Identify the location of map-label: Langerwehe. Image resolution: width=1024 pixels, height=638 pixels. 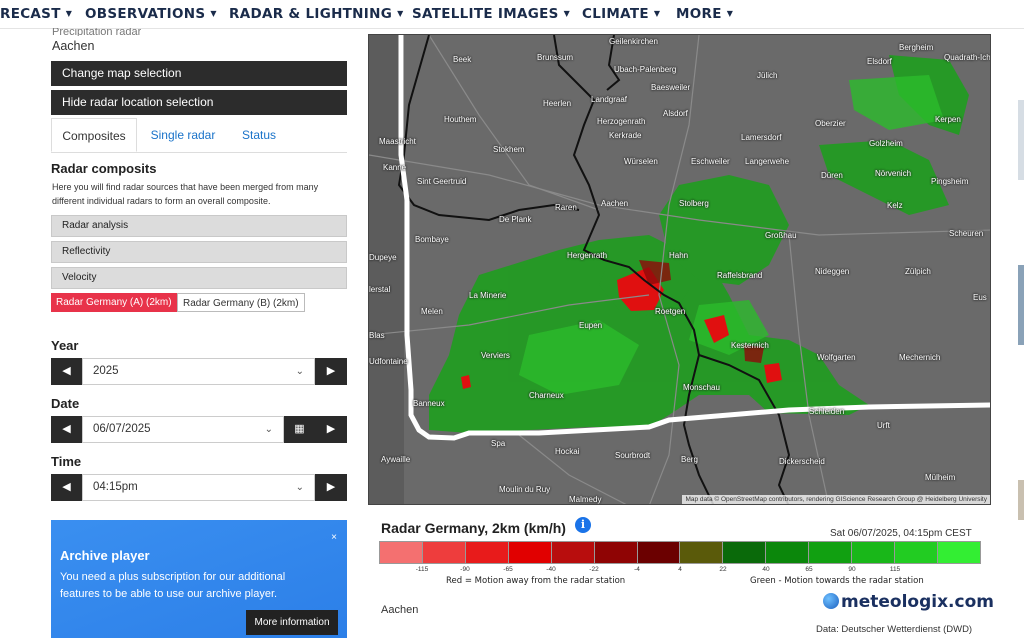
(767, 161).